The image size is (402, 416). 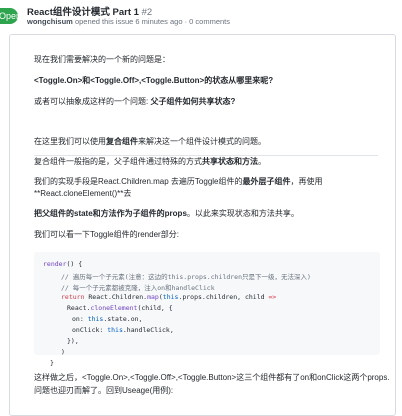 What do you see at coordinates (73, 297) in the screenshot?
I see `code-return-kw: return` at bounding box center [73, 297].